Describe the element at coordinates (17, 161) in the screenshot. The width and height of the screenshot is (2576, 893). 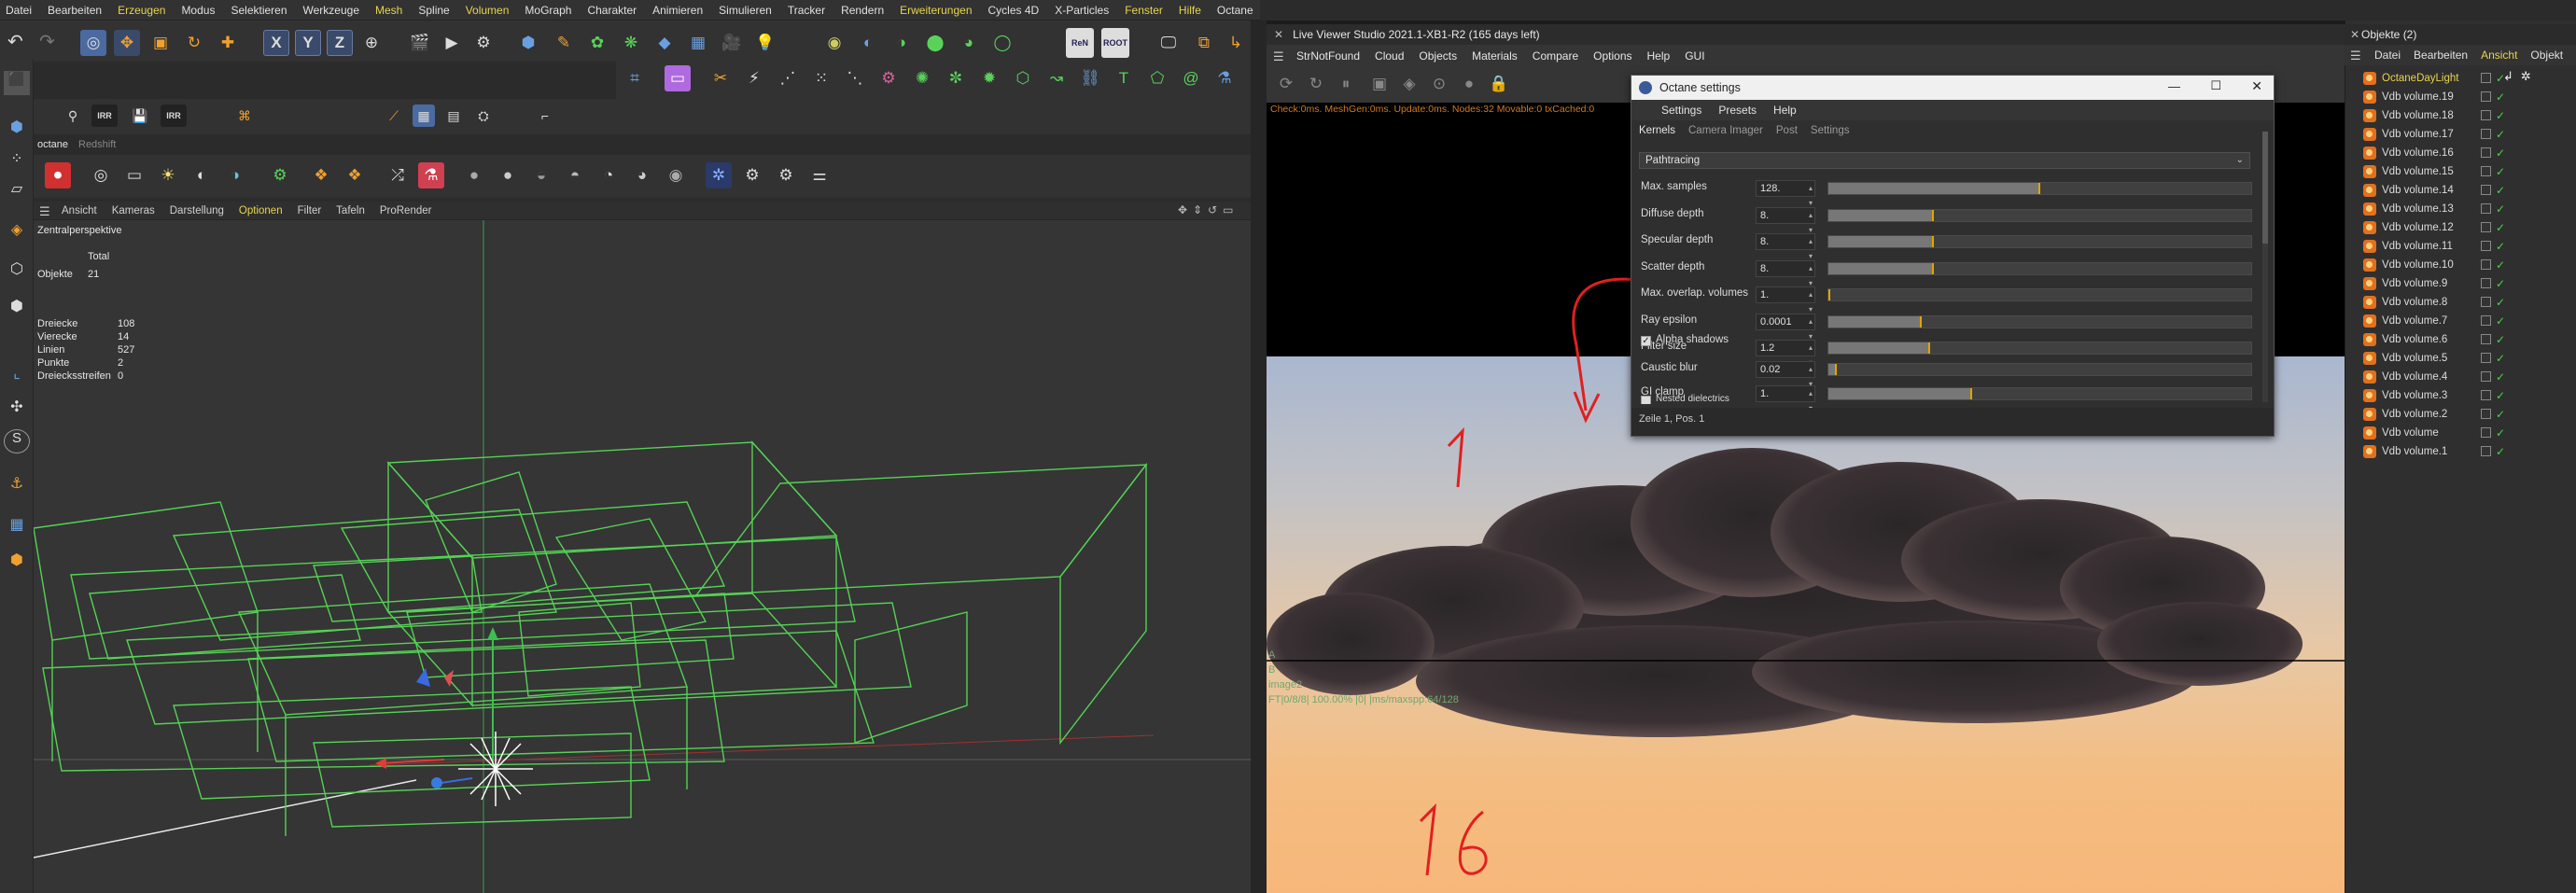
I see `points-mode-icon: ⁘` at that location.